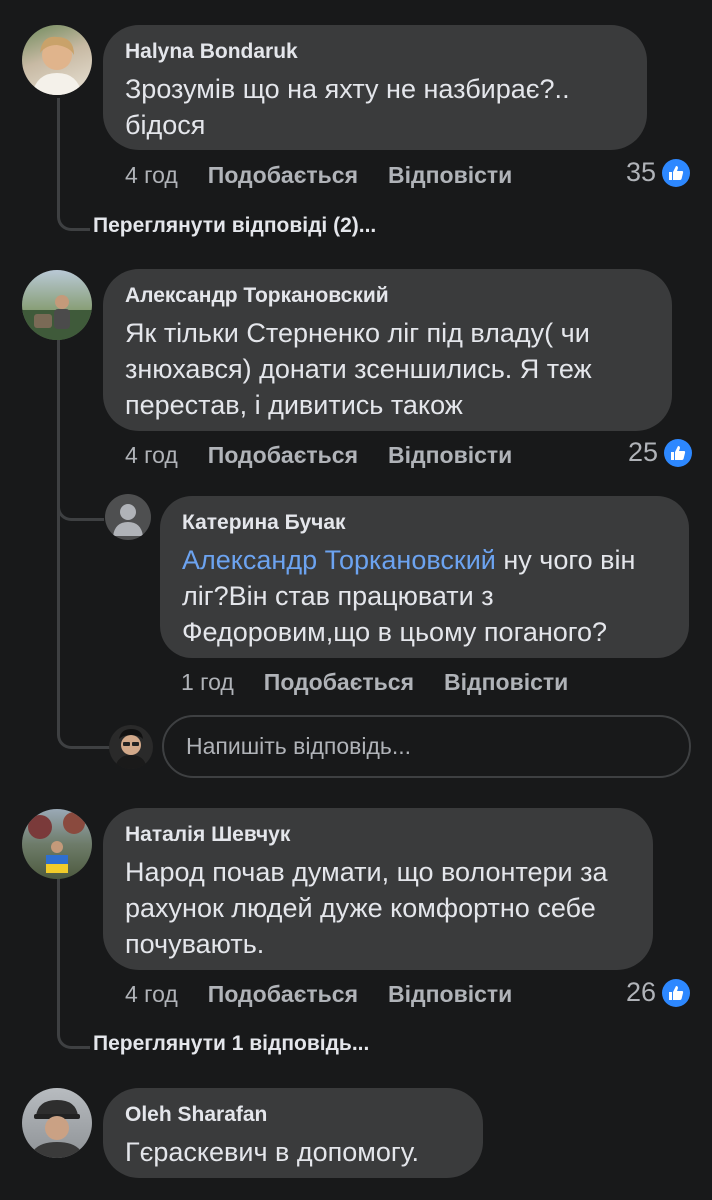 This screenshot has height=1200, width=712. Describe the element at coordinates (293, 1115) in the screenshot. I see `comment-author: Oleh Sharafan` at that location.